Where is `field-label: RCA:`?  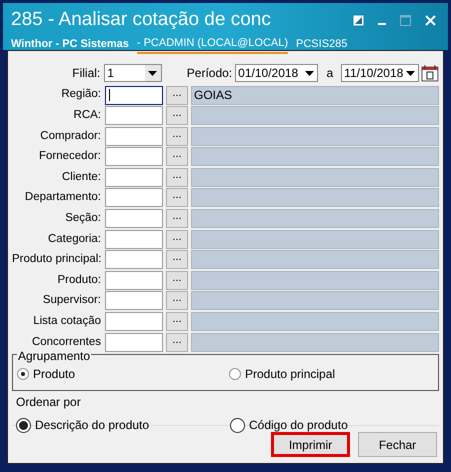
field-label: RCA: is located at coordinates (87, 115).